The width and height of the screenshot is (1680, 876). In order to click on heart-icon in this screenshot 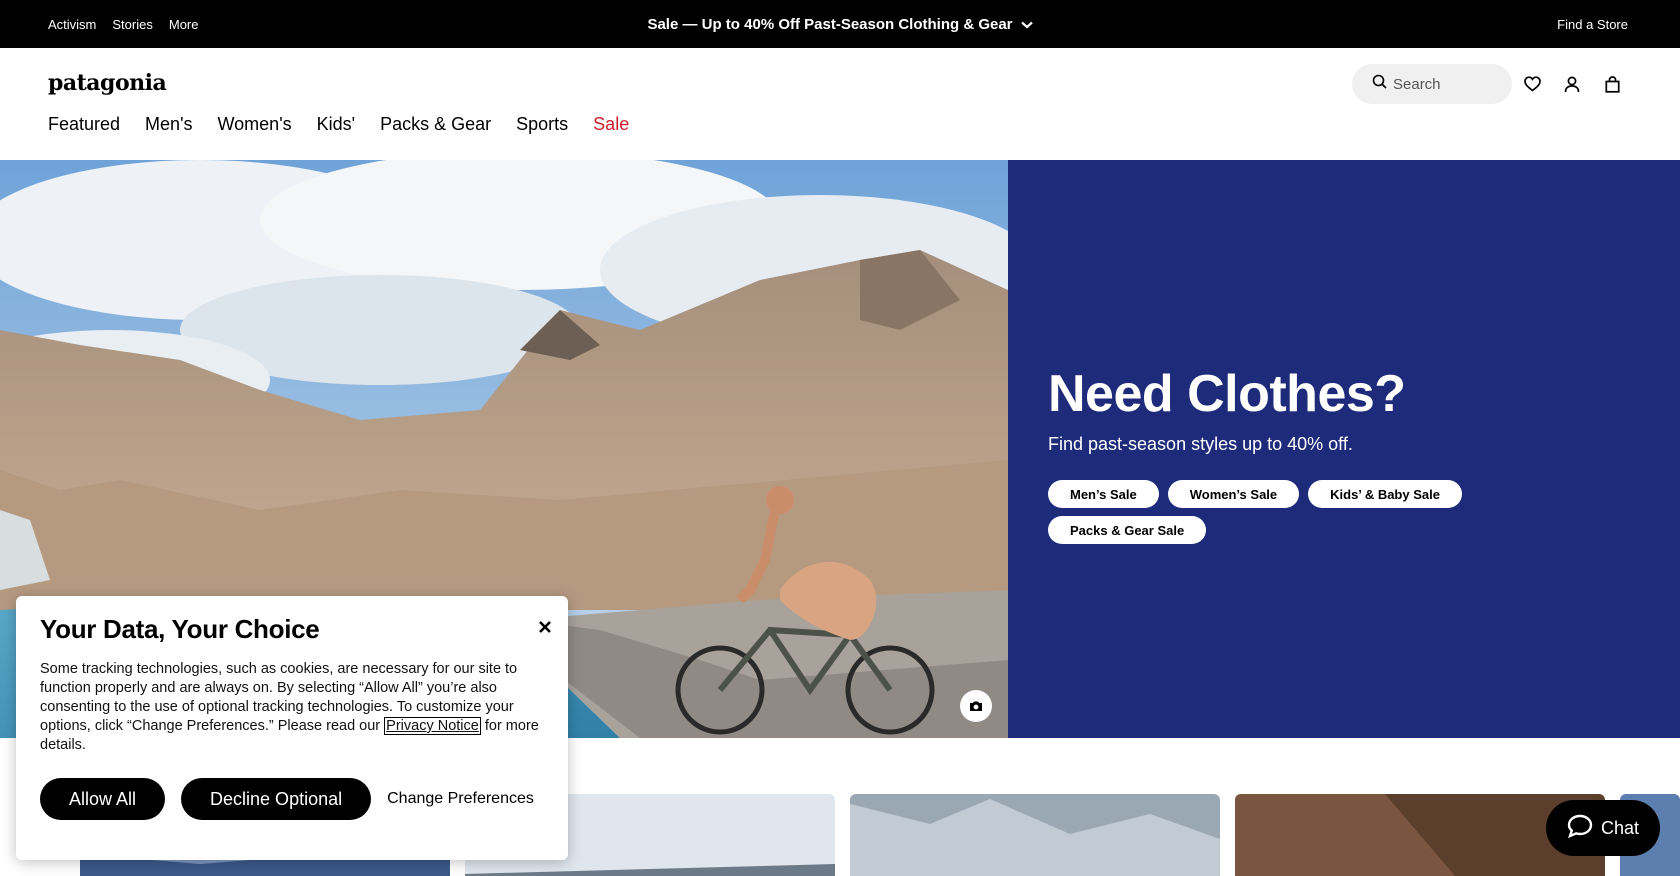, I will do `click(1532, 84)`.